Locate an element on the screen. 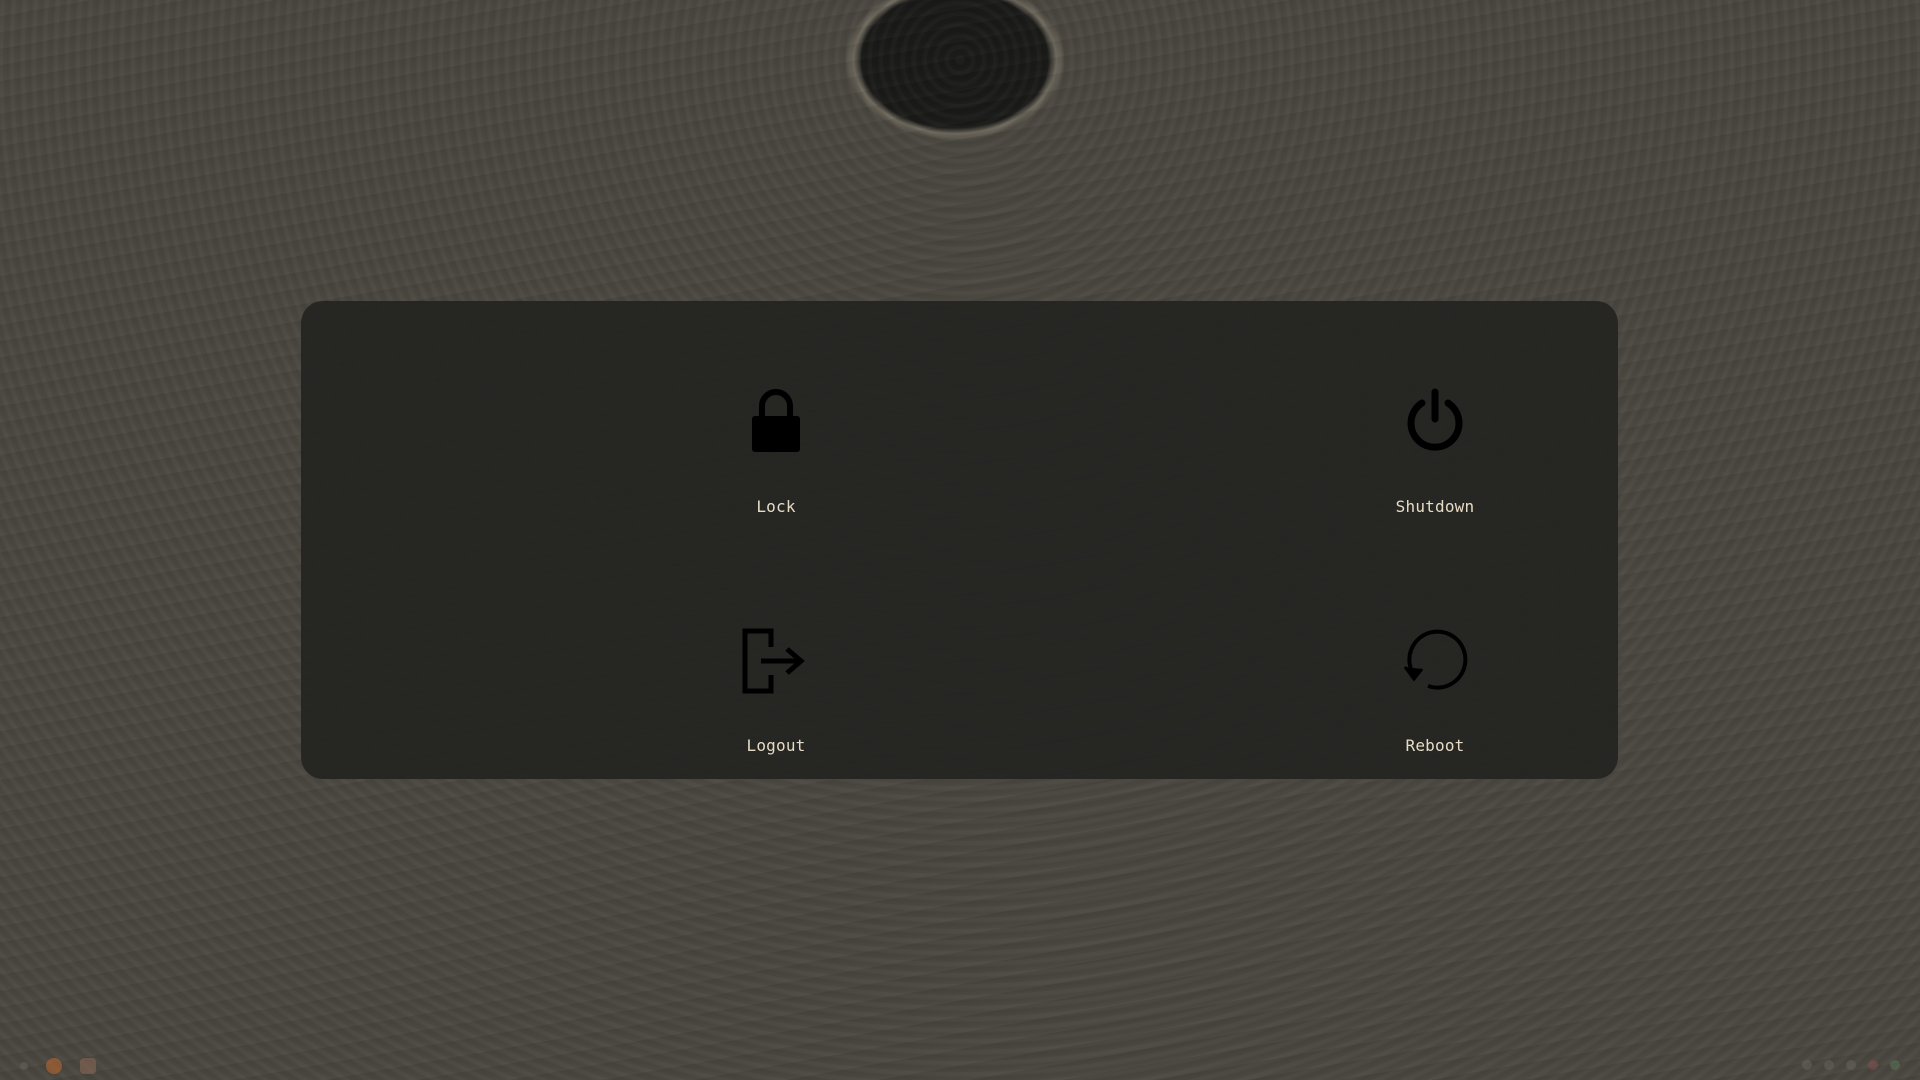  shutdown-button: Shutdown is located at coordinates (1435, 476).